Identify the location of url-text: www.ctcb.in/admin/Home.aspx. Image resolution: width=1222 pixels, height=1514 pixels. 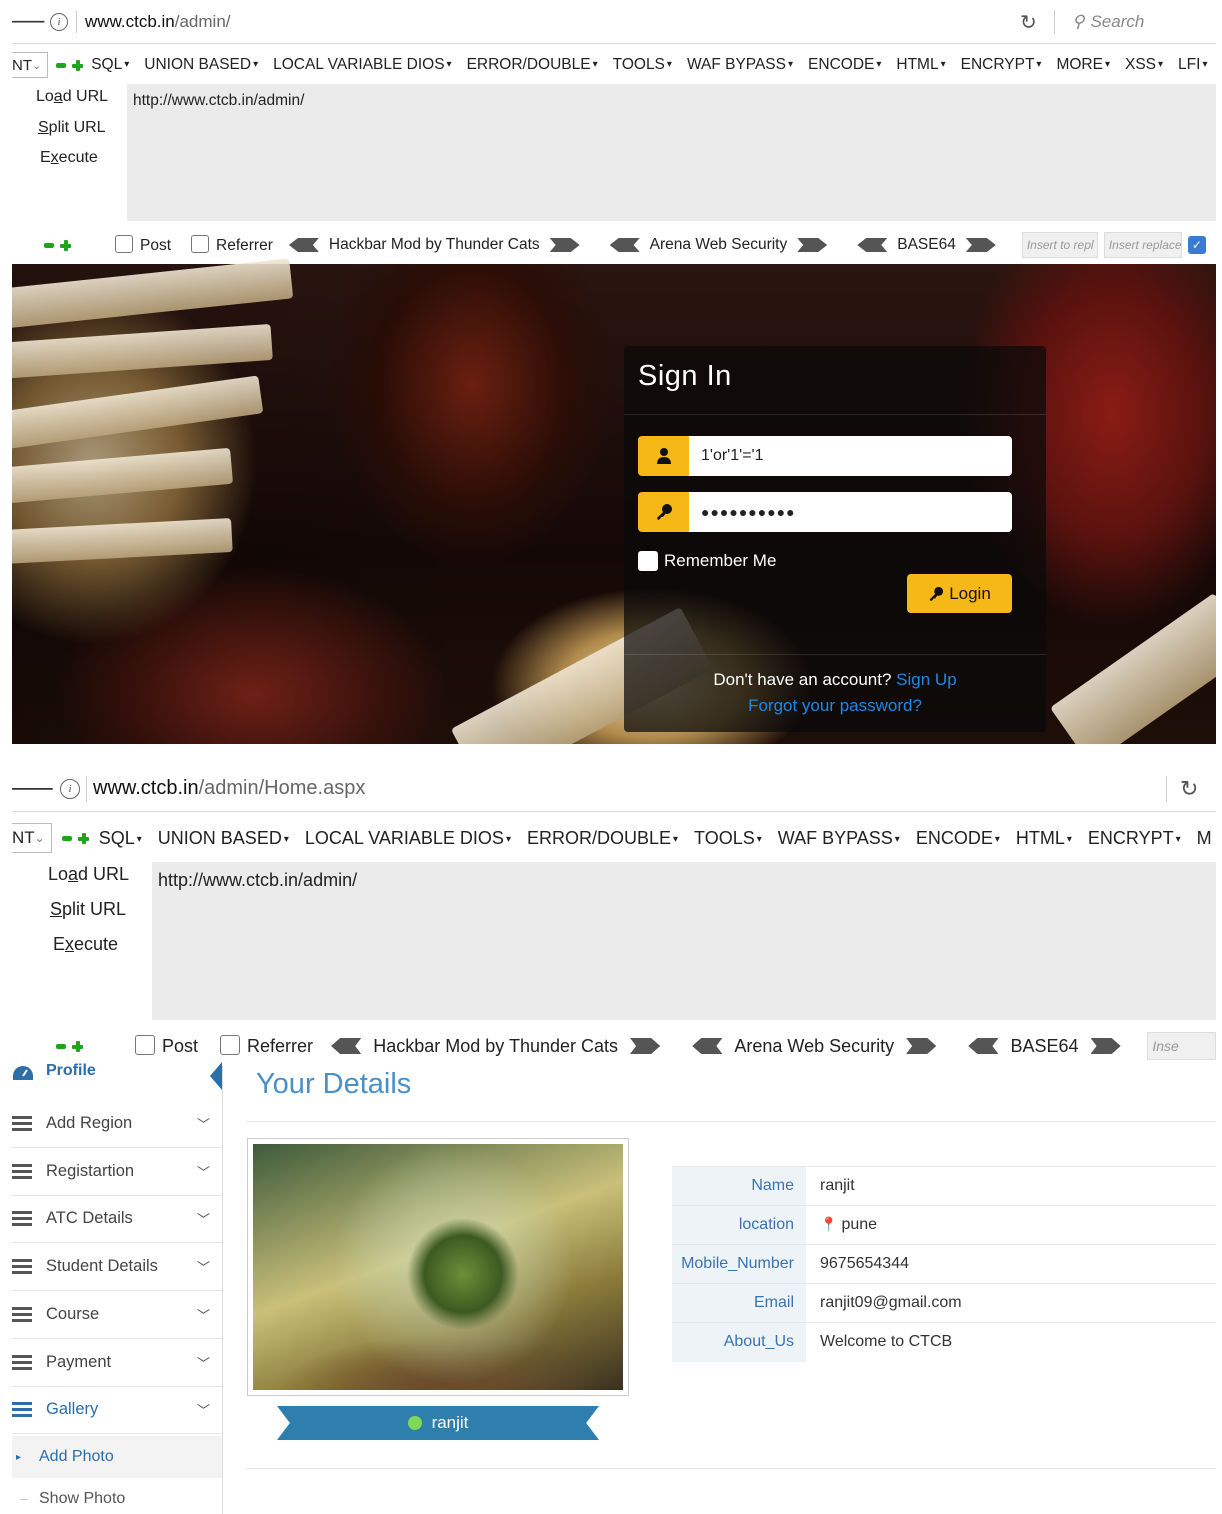
(229, 788).